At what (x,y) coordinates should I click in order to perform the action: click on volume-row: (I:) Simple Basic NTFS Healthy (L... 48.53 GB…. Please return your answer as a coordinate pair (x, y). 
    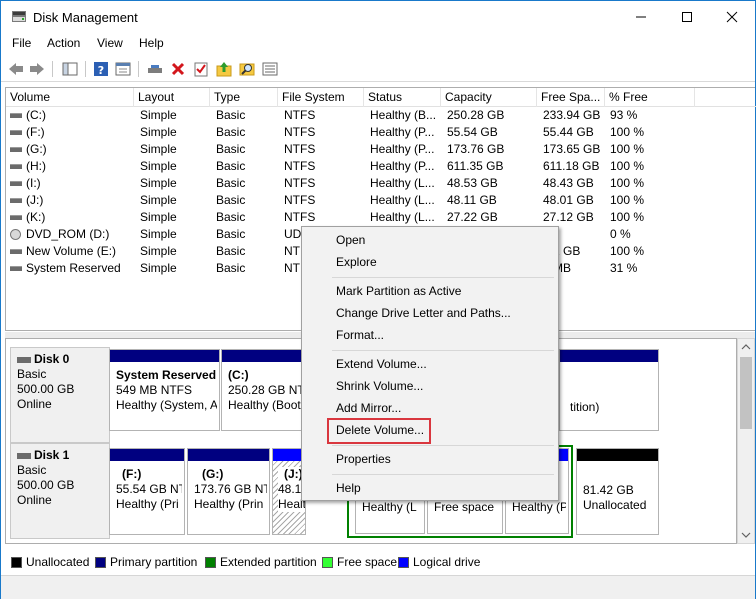
    Looking at the image, I should click on (381, 183).